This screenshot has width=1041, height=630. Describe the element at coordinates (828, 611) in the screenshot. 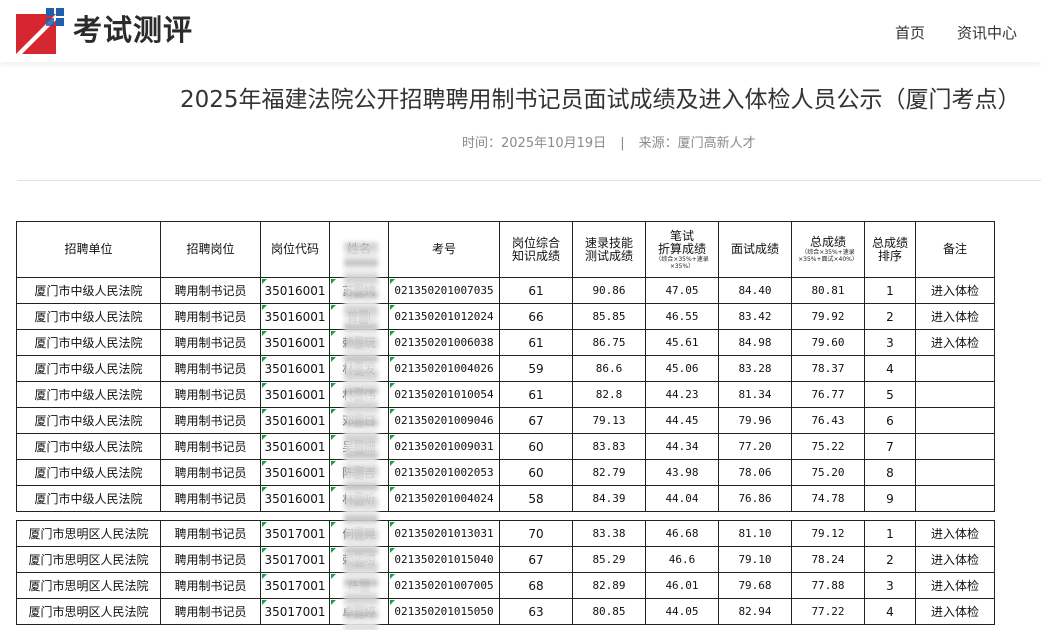

I see `cell-total: 77.22` at that location.